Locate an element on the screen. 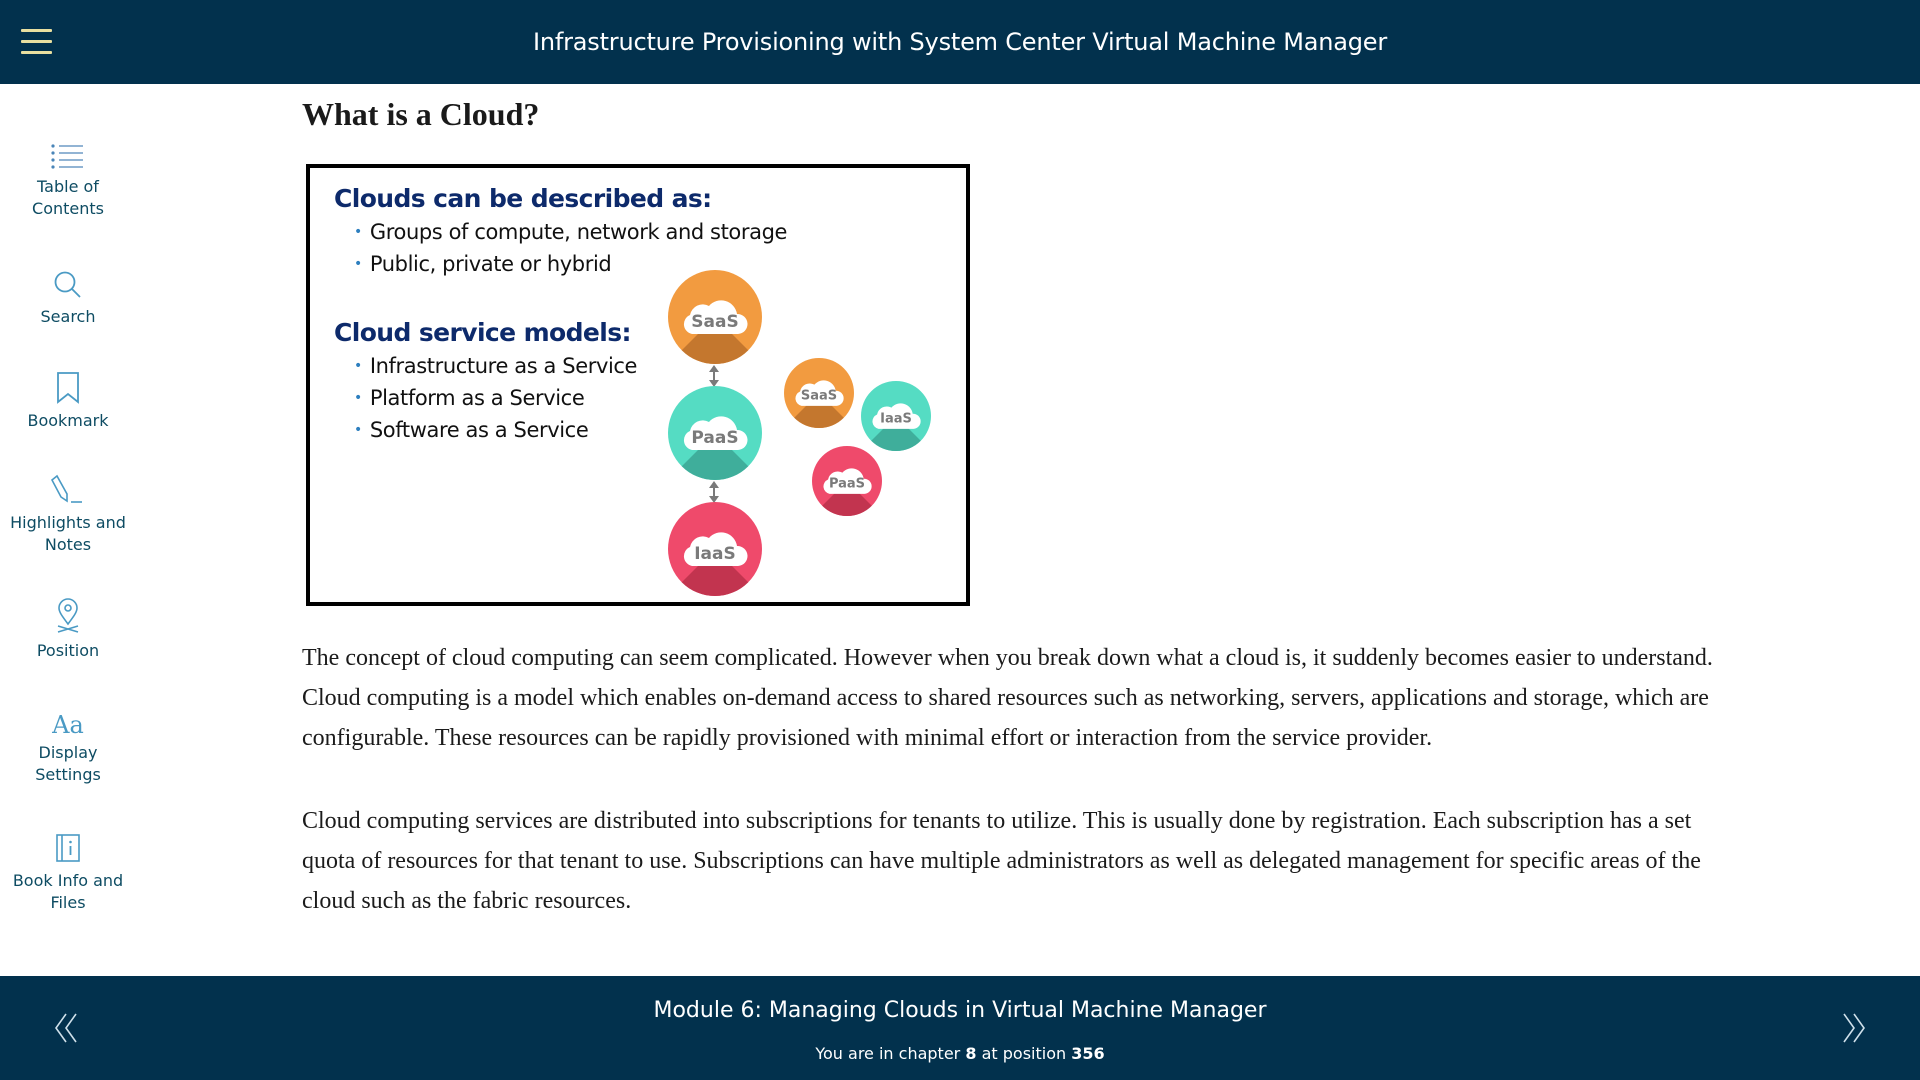  paas-cloud-circle: PaaS is located at coordinates (715, 433).